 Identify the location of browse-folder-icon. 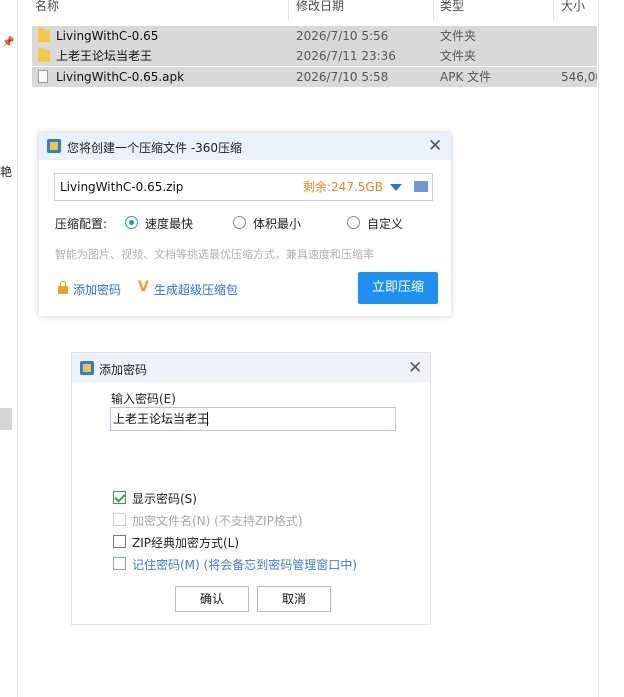
(421, 186).